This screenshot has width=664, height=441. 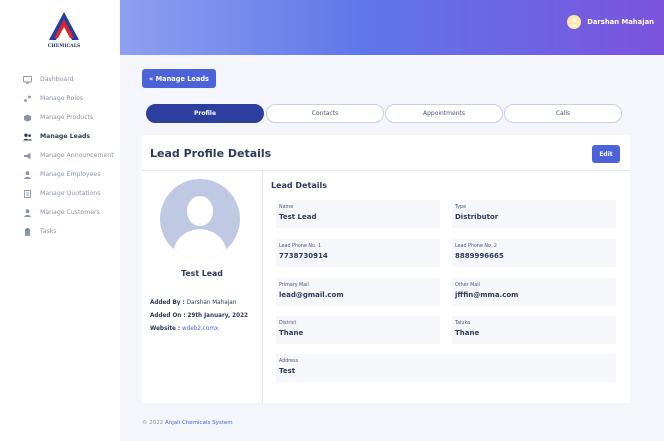 I want to click on logo-icon: CHEMICALS, so click(x=64, y=30).